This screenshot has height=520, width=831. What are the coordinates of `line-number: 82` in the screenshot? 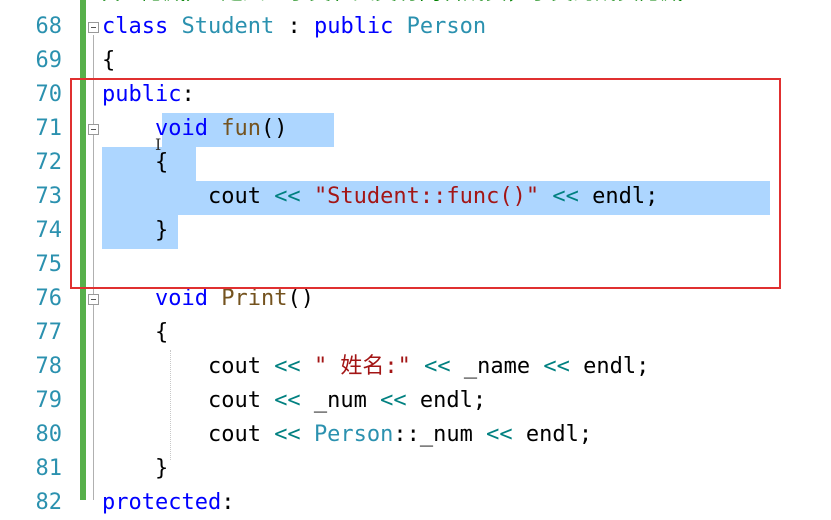 It's located at (49, 502).